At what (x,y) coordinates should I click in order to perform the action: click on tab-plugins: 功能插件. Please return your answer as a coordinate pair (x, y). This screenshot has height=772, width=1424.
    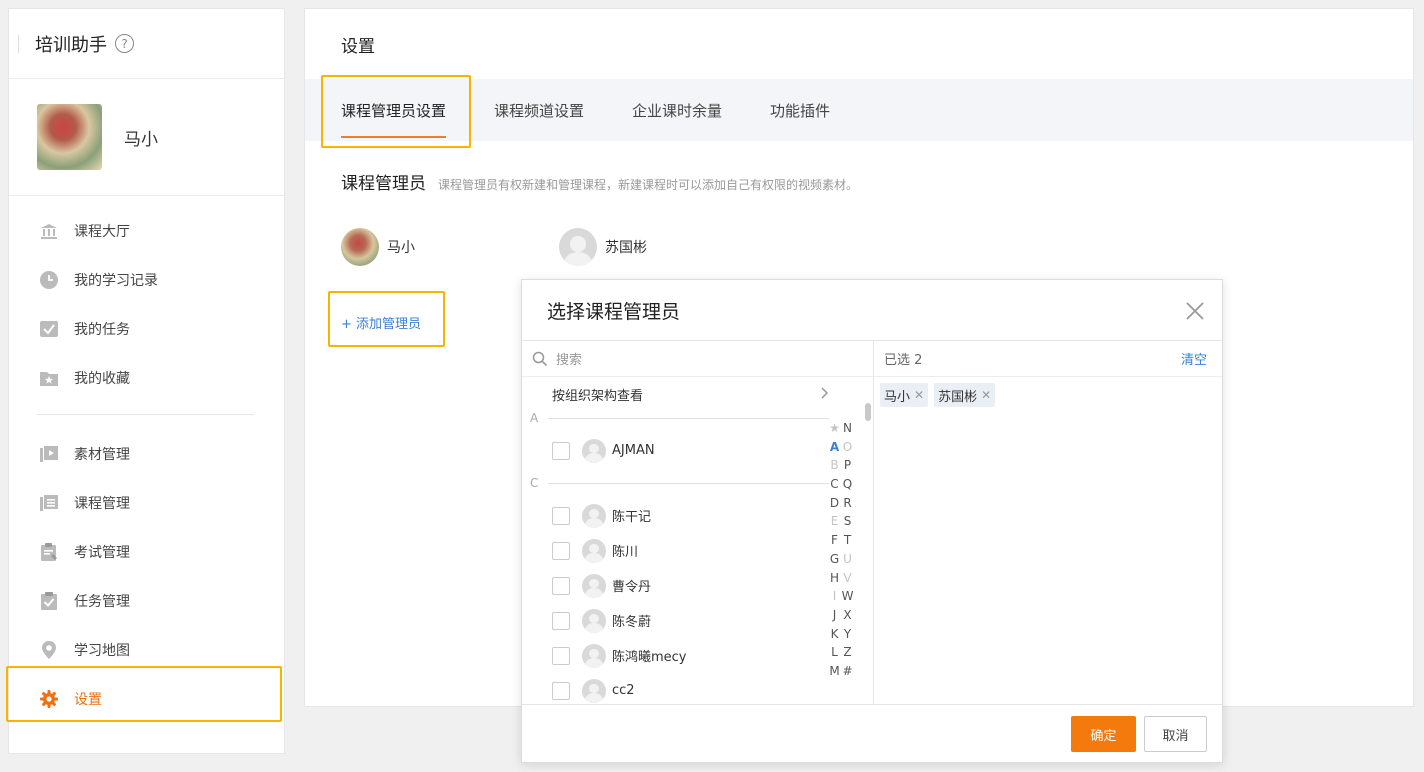
    Looking at the image, I should click on (800, 110).